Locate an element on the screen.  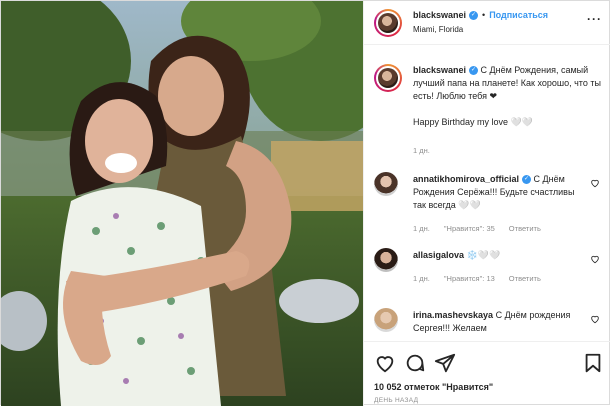
comment-meta: 1 дн. "Нравится": 35 Ответить is located at coordinates (484, 228).